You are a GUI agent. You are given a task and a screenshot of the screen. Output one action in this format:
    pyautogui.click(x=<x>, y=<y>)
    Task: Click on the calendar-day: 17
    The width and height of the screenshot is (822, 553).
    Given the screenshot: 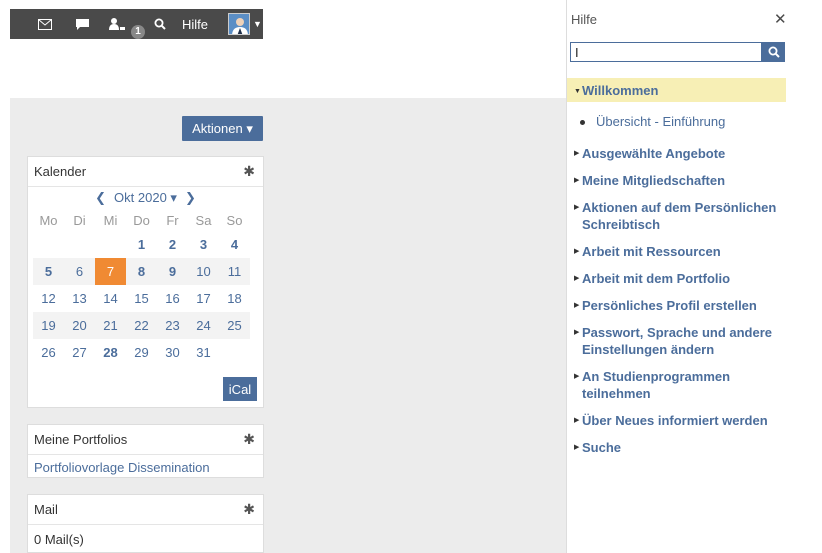 What is the action you would take?
    pyautogui.click(x=203, y=298)
    